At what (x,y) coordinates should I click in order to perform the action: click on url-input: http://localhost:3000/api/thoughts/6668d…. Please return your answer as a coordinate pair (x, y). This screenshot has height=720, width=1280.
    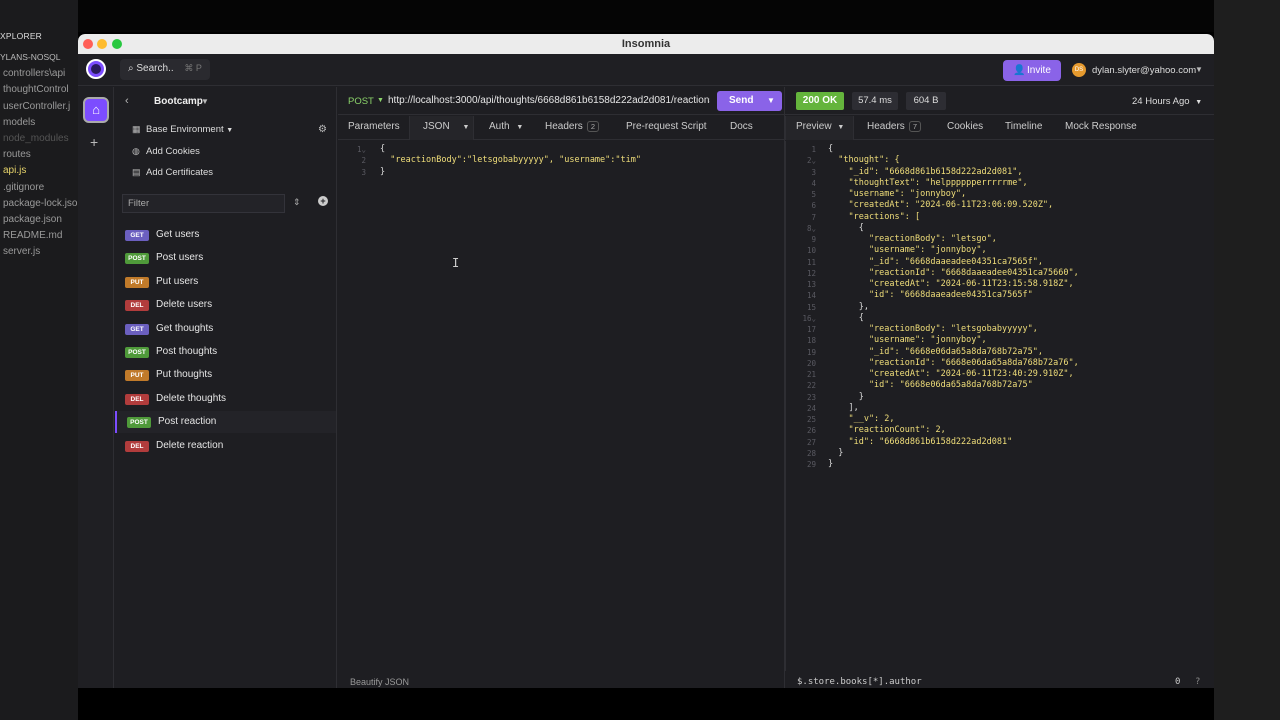
    Looking at the image, I should click on (549, 100).